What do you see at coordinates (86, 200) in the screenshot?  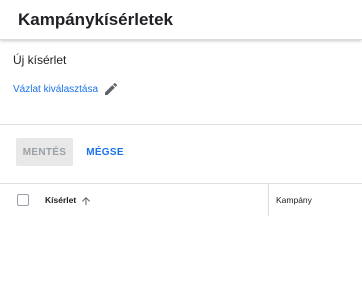 I see `sort-ascending-icon` at bounding box center [86, 200].